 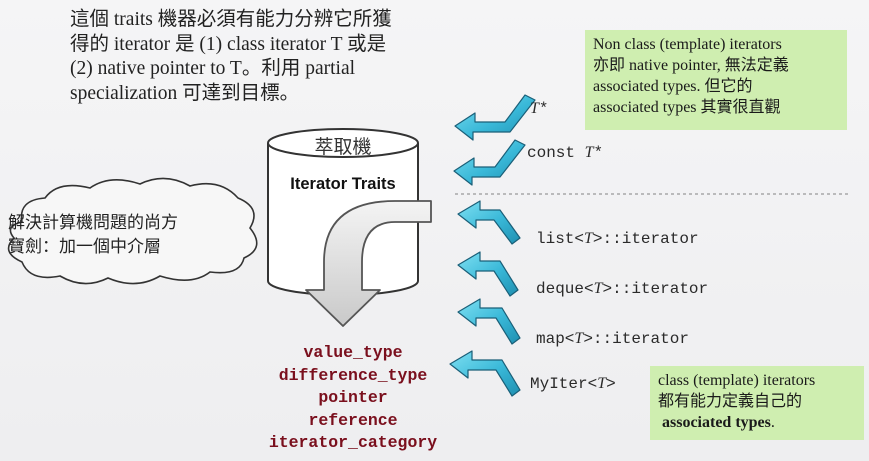 I want to click on iterator-traits-label: Iterator Traits, so click(x=343, y=184).